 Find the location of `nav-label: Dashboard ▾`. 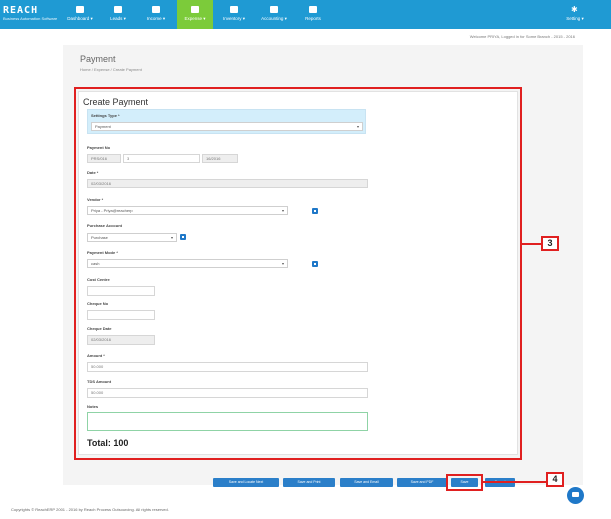

nav-label: Dashboard ▾ is located at coordinates (80, 18).